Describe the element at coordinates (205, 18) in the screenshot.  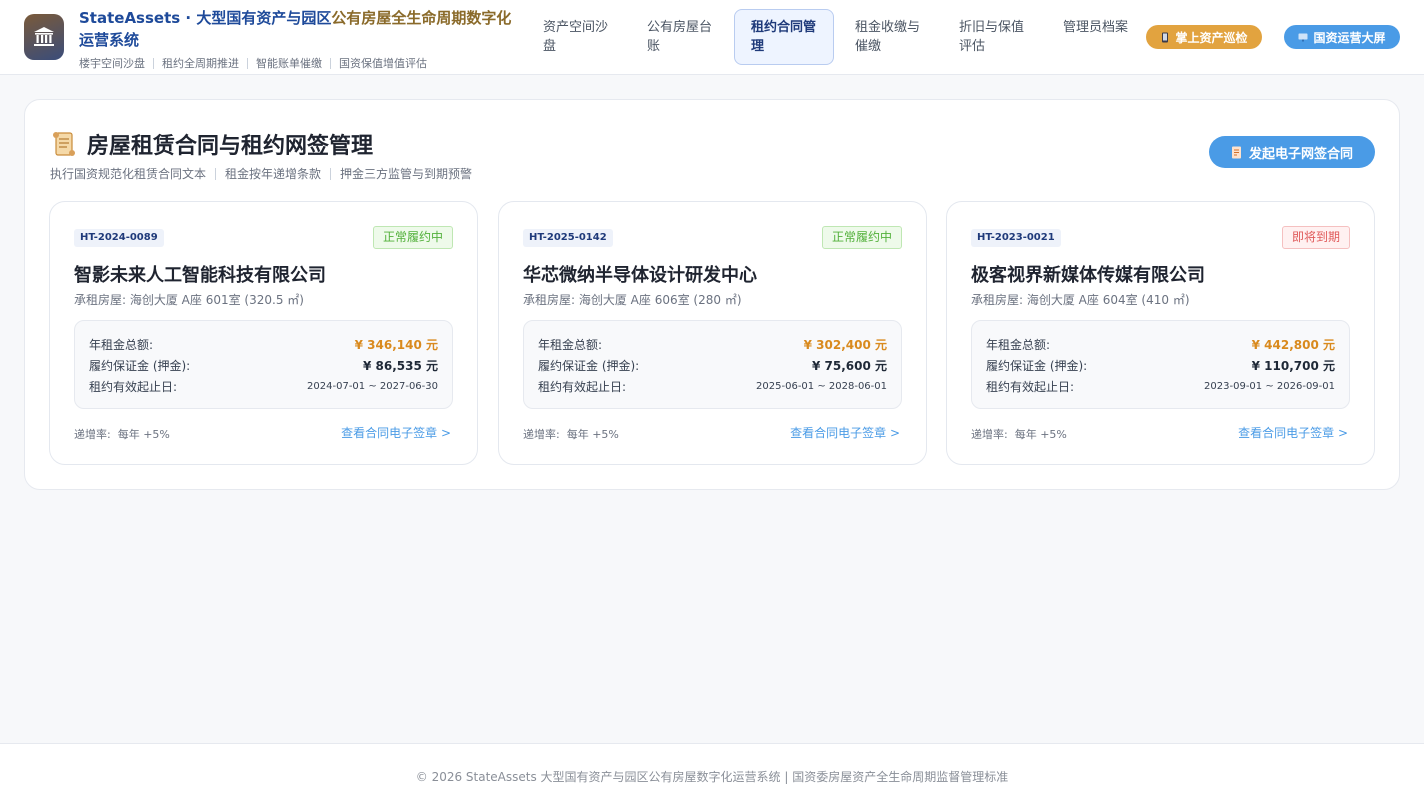
I see `app-title-main: StateAssets · 大型国有资产与园区` at that location.